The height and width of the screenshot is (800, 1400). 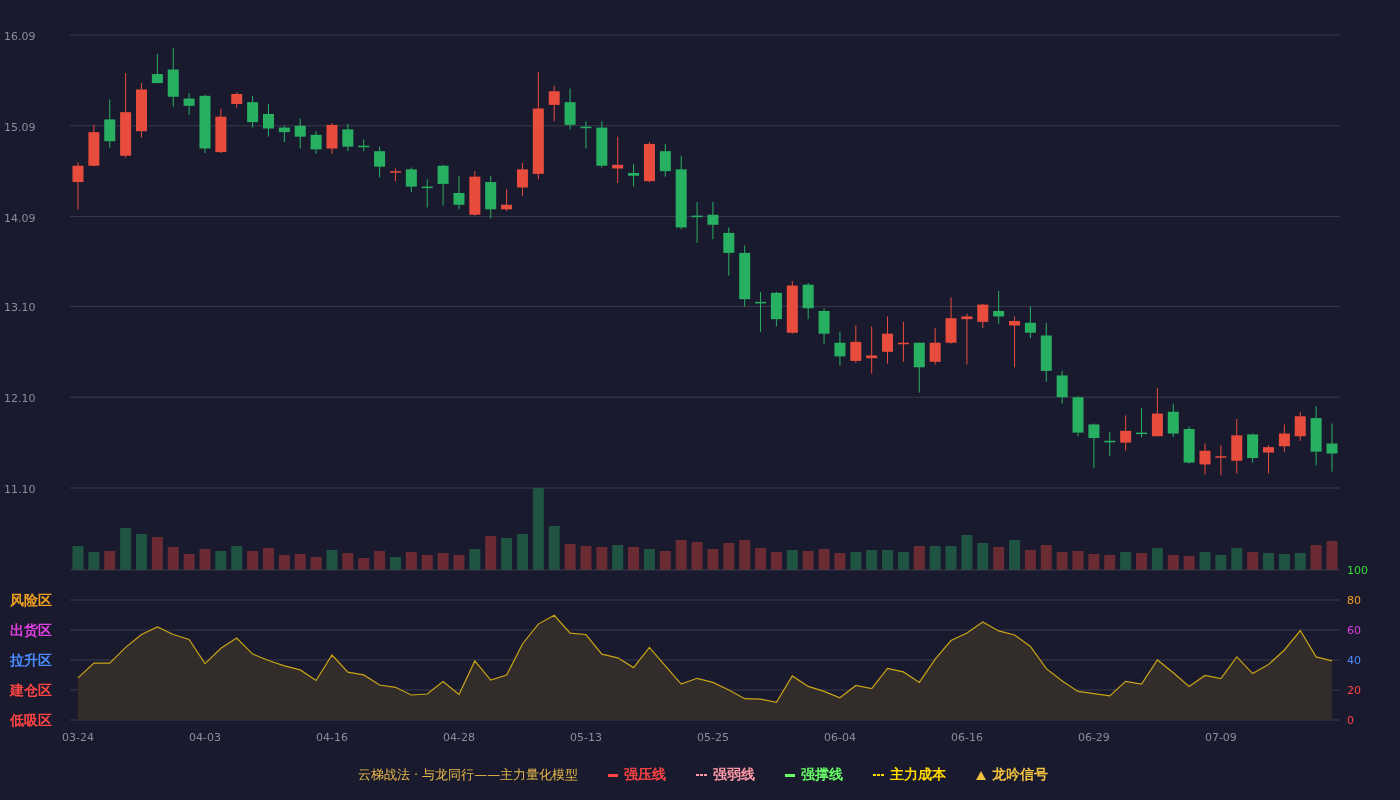 I want to click on legend-label: 强撑线, so click(x=822, y=775).